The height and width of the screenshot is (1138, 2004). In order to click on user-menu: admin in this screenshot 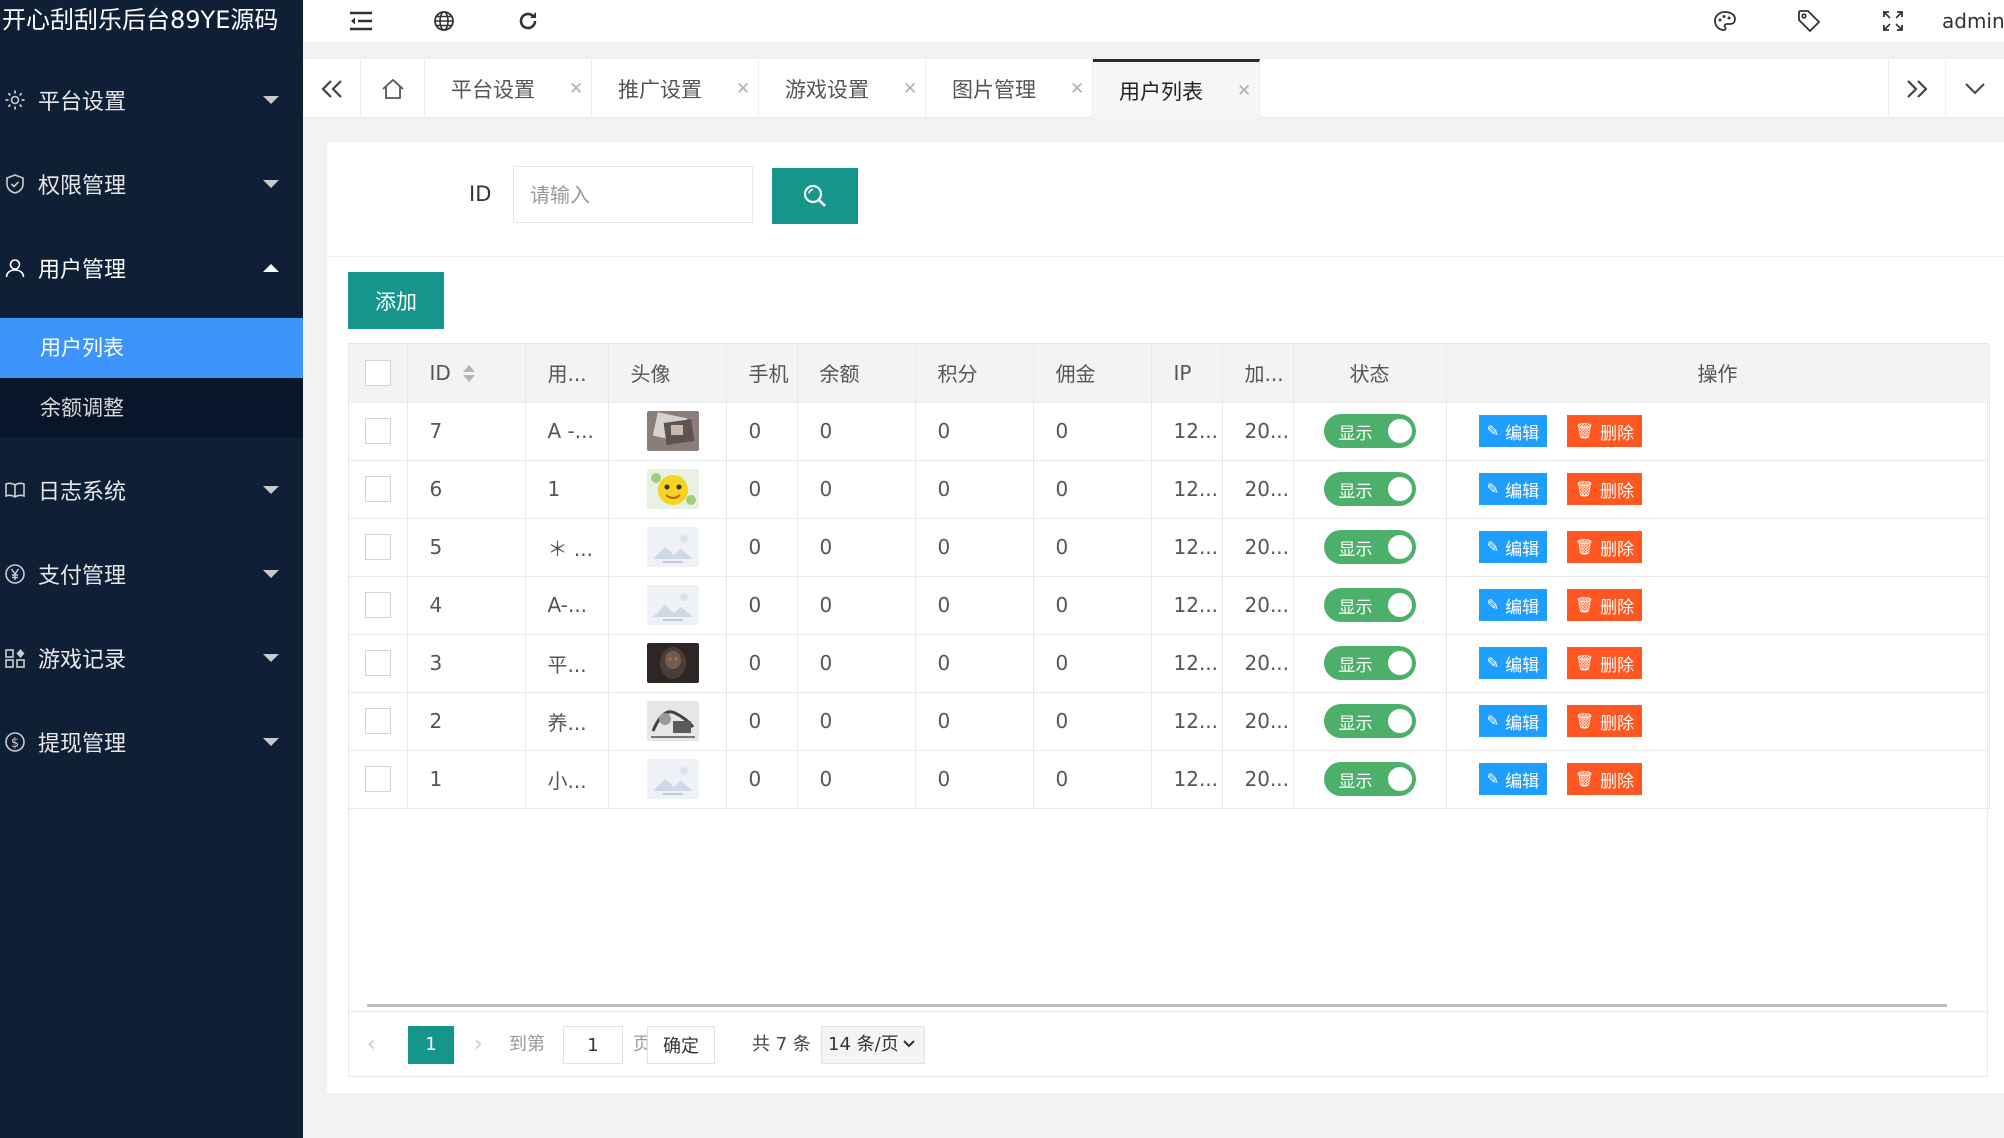, I will do `click(1973, 21)`.